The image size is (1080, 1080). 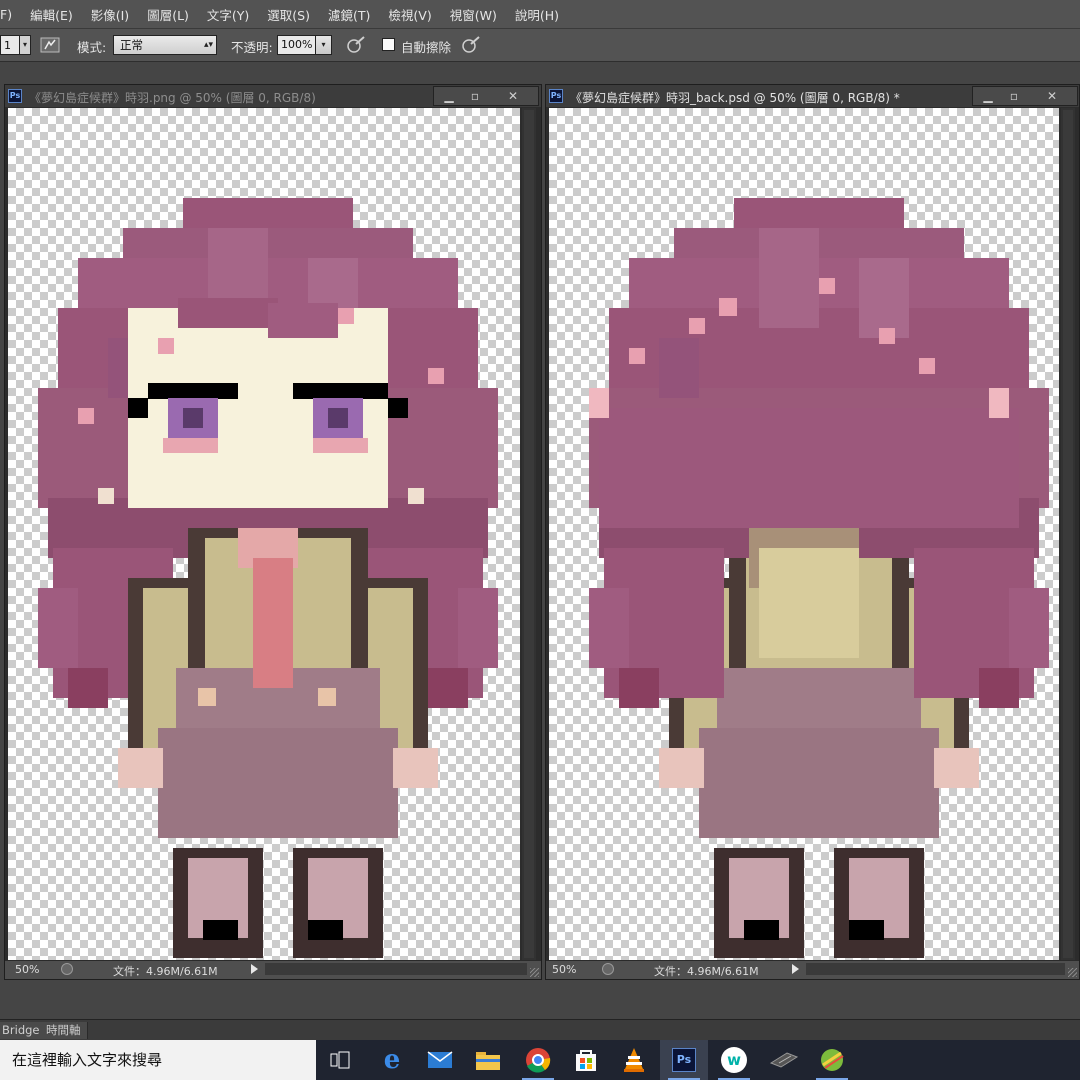 What do you see at coordinates (832, 1060) in the screenshot?
I see `paint-tool-icon` at bounding box center [832, 1060].